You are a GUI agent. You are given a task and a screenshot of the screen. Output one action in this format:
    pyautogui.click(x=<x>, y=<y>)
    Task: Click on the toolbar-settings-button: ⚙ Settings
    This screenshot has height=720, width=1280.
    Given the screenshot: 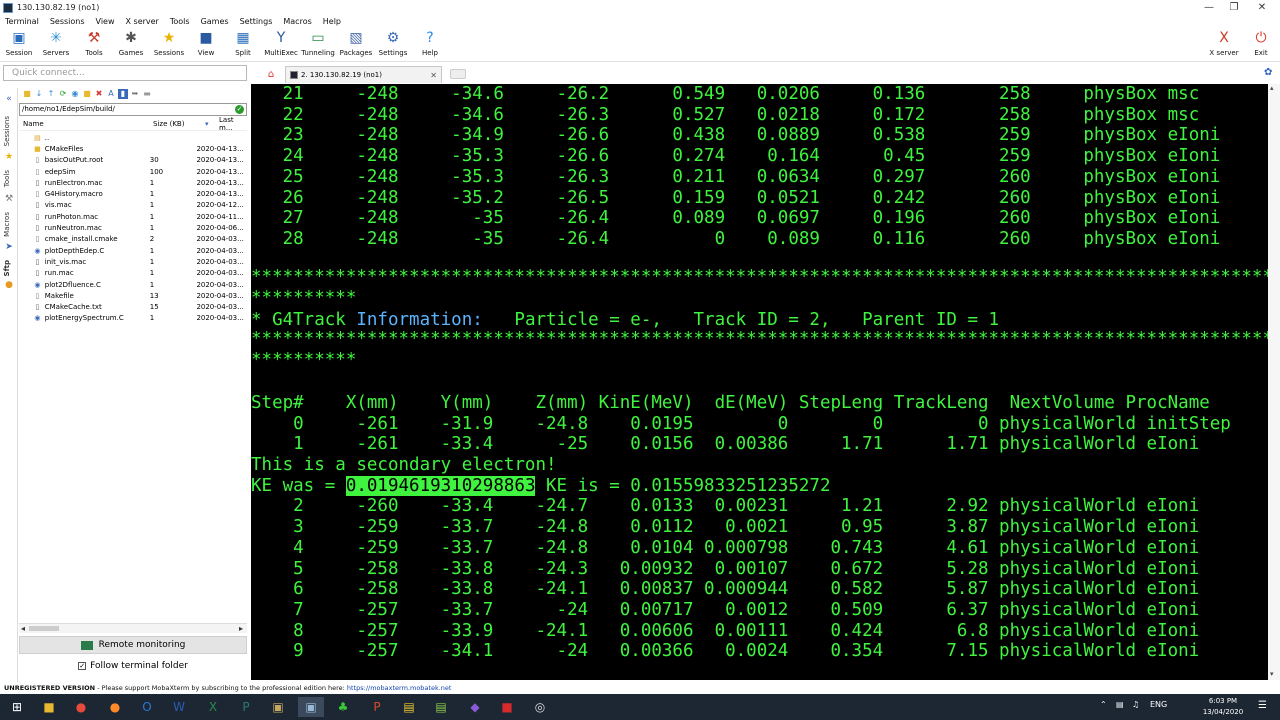 What is the action you would take?
    pyautogui.click(x=393, y=45)
    